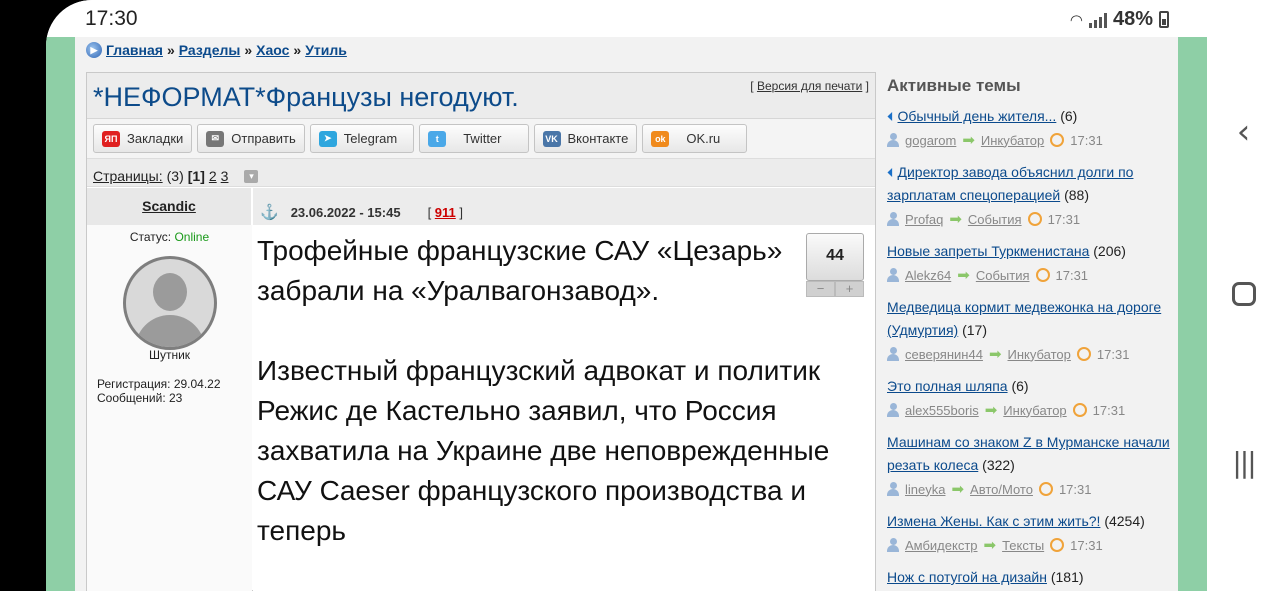  I want to click on post-number-link: 911, so click(445, 212).